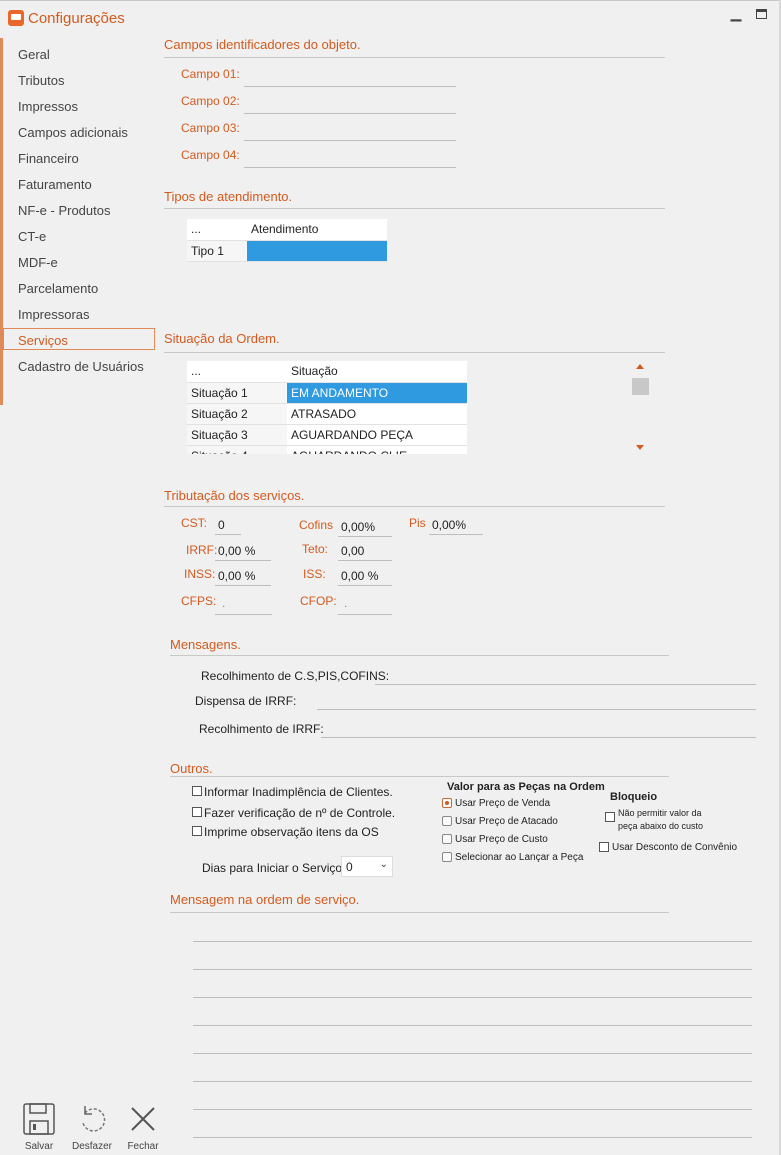  I want to click on radio-preco-atacado, so click(447, 821).